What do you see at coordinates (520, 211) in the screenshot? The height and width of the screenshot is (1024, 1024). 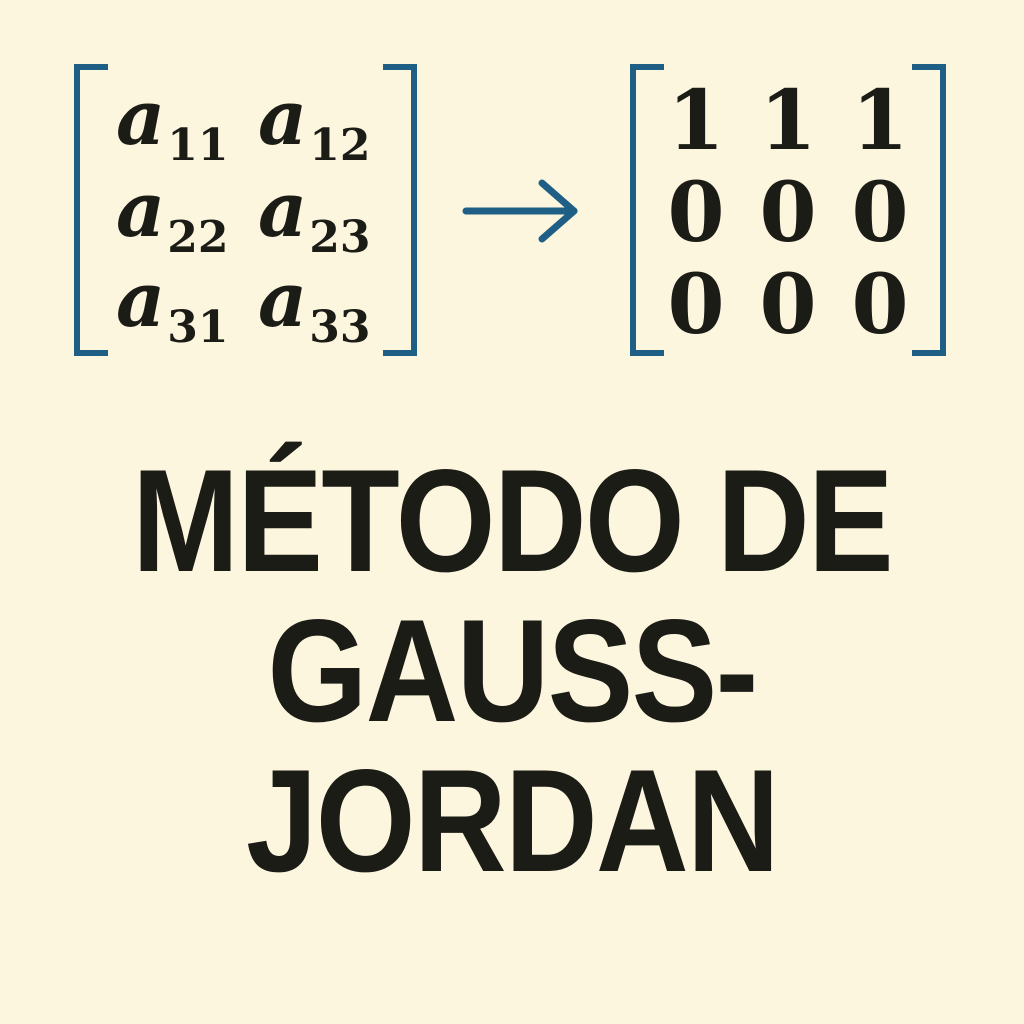 I see `right-arrow-icon` at bounding box center [520, 211].